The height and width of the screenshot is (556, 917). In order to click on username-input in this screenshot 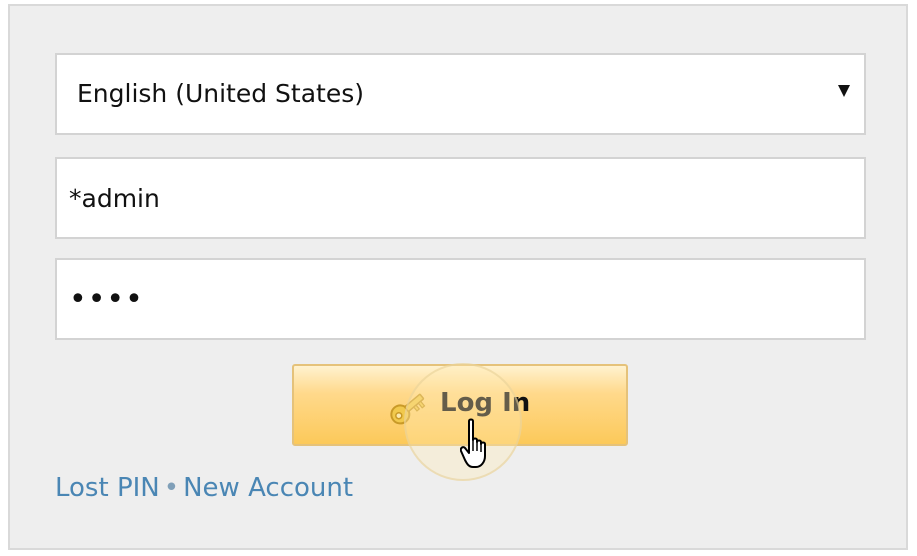, I will do `click(460, 198)`.